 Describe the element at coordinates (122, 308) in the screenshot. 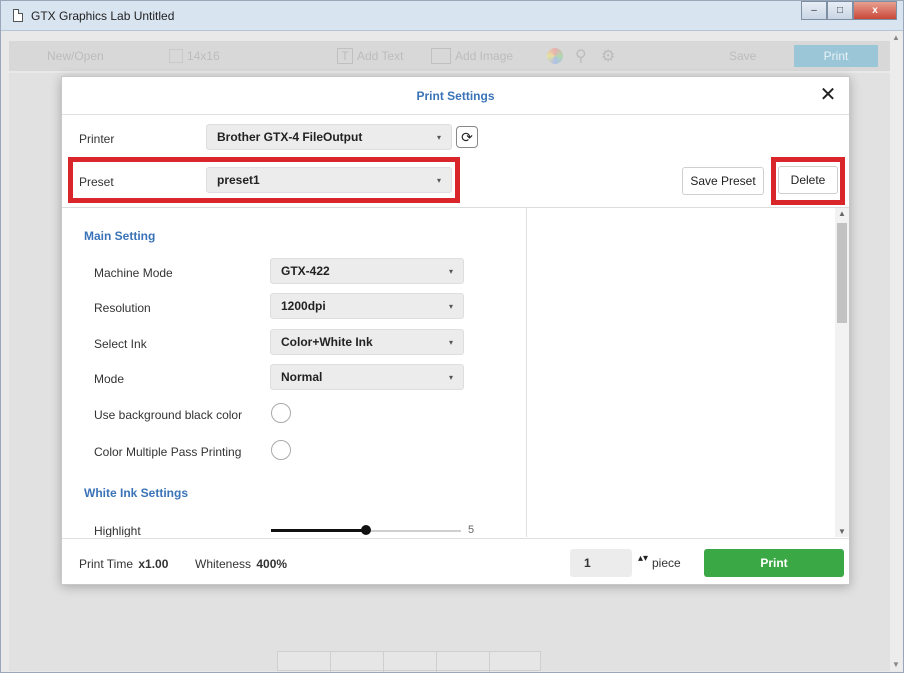

I see `resolution-label: Resolution` at that location.